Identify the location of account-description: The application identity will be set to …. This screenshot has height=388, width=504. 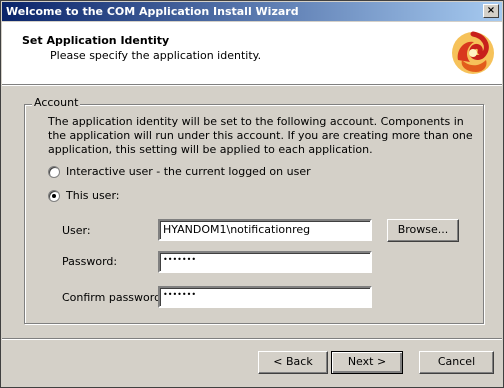
(260, 135).